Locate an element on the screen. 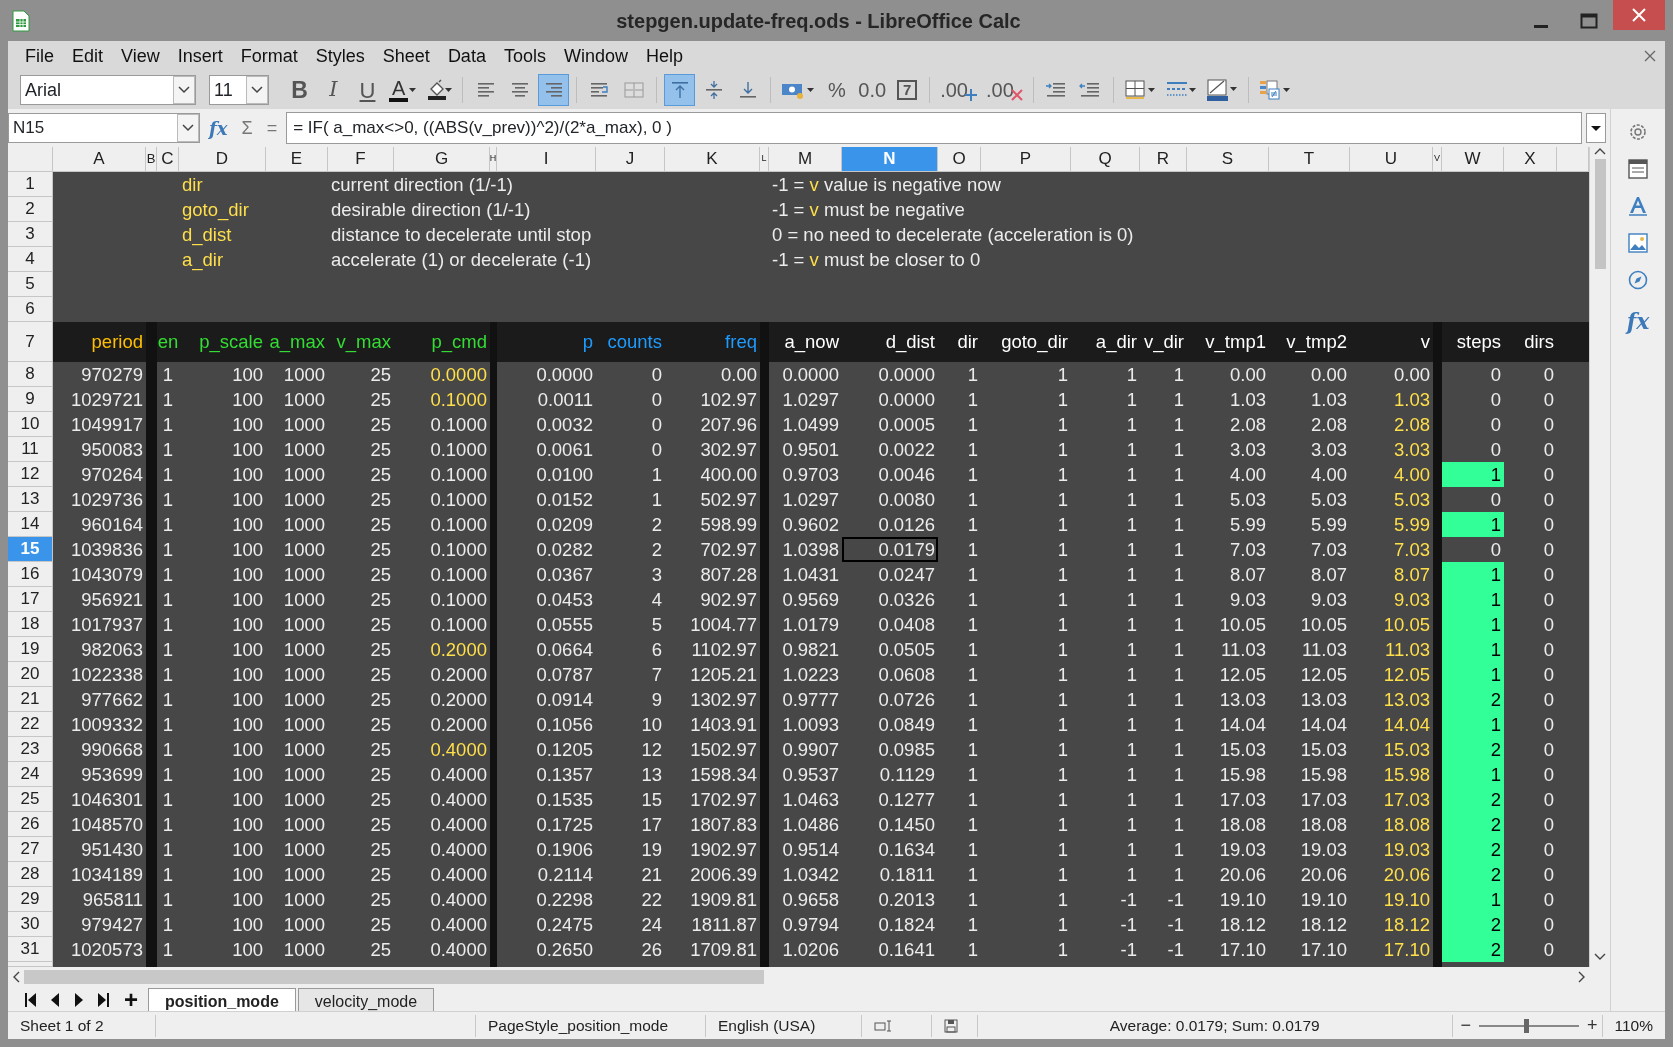 Image resolution: width=1673 pixels, height=1047 pixels. row-header: 1 is located at coordinates (30, 184).